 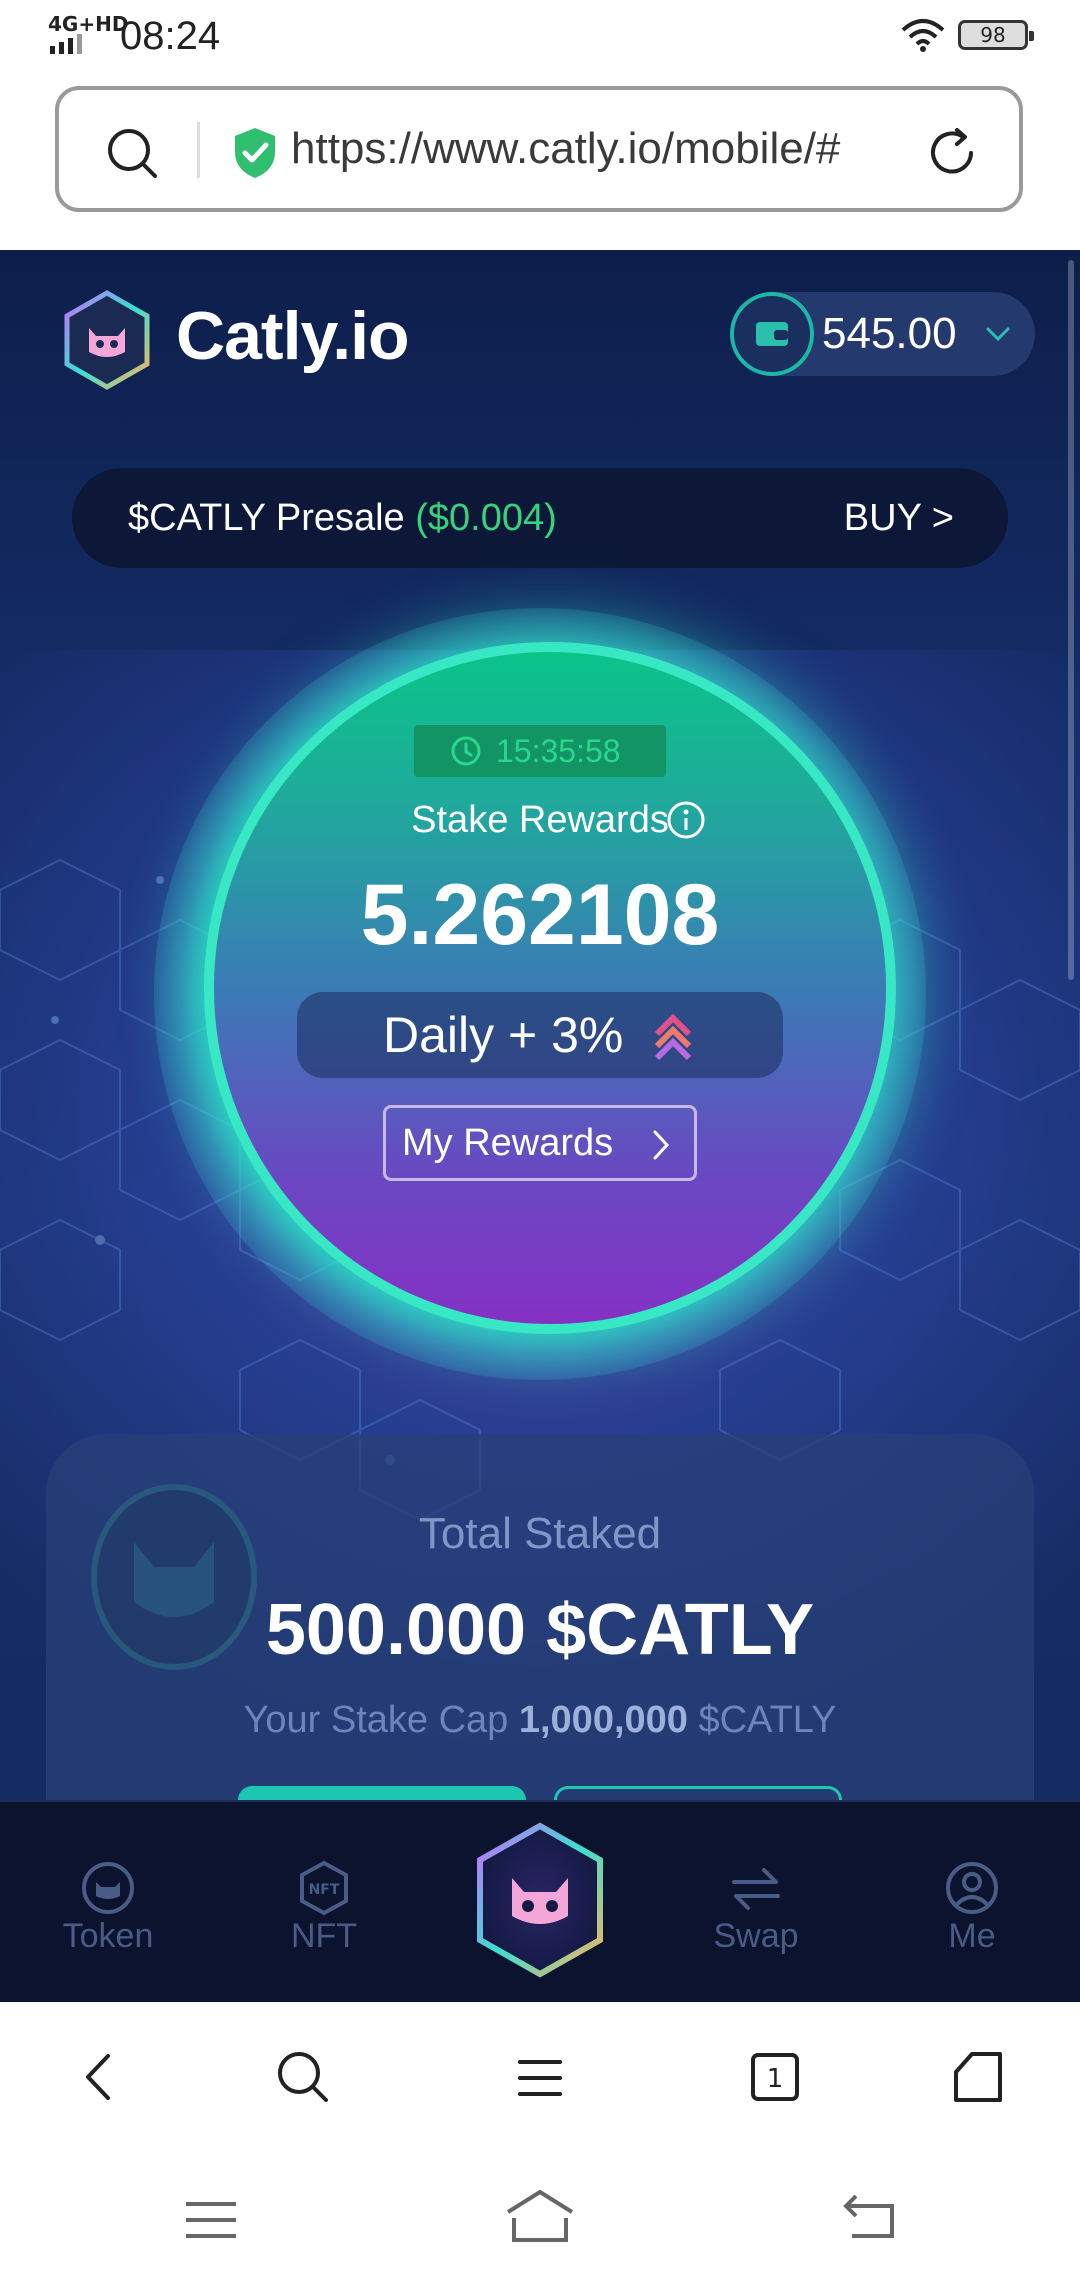 I want to click on stake-cap-prefix: Your Stake Cap, so click(x=376, y=1720).